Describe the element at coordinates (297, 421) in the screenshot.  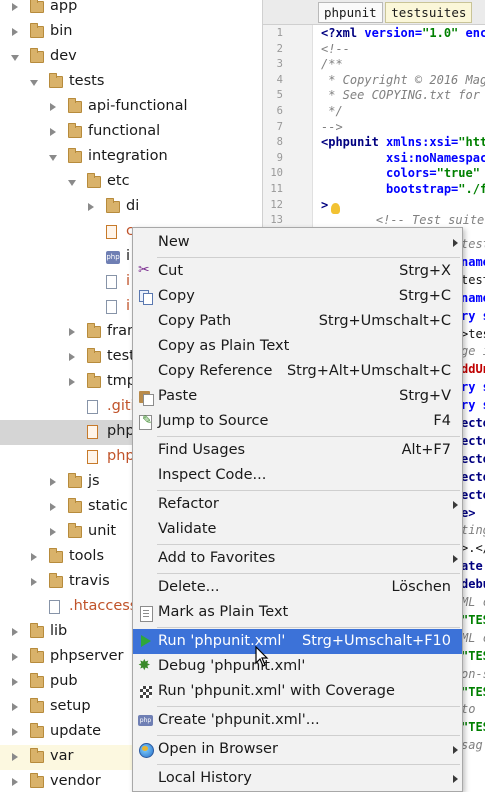
I see `menu-item-jump-to-source: Jump to Source F4` at that location.